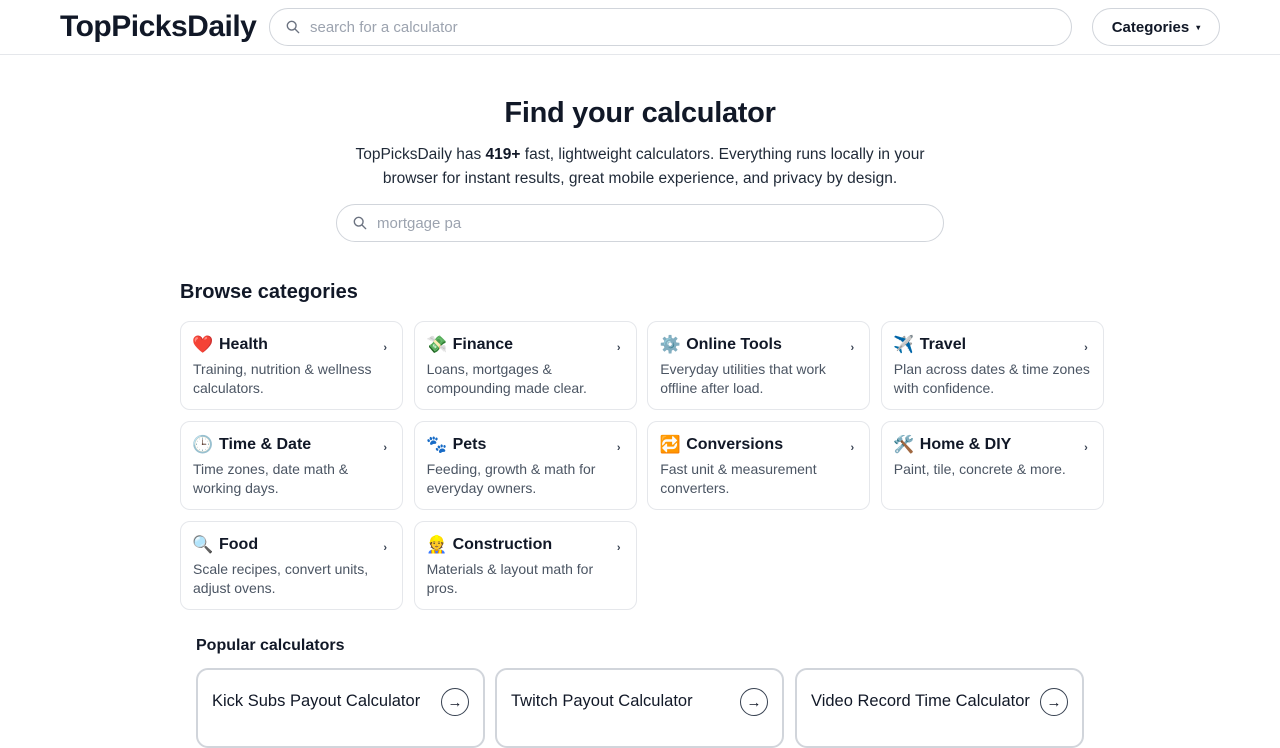  What do you see at coordinates (437, 444) in the screenshot?
I see `paw-icon: 🐾` at bounding box center [437, 444].